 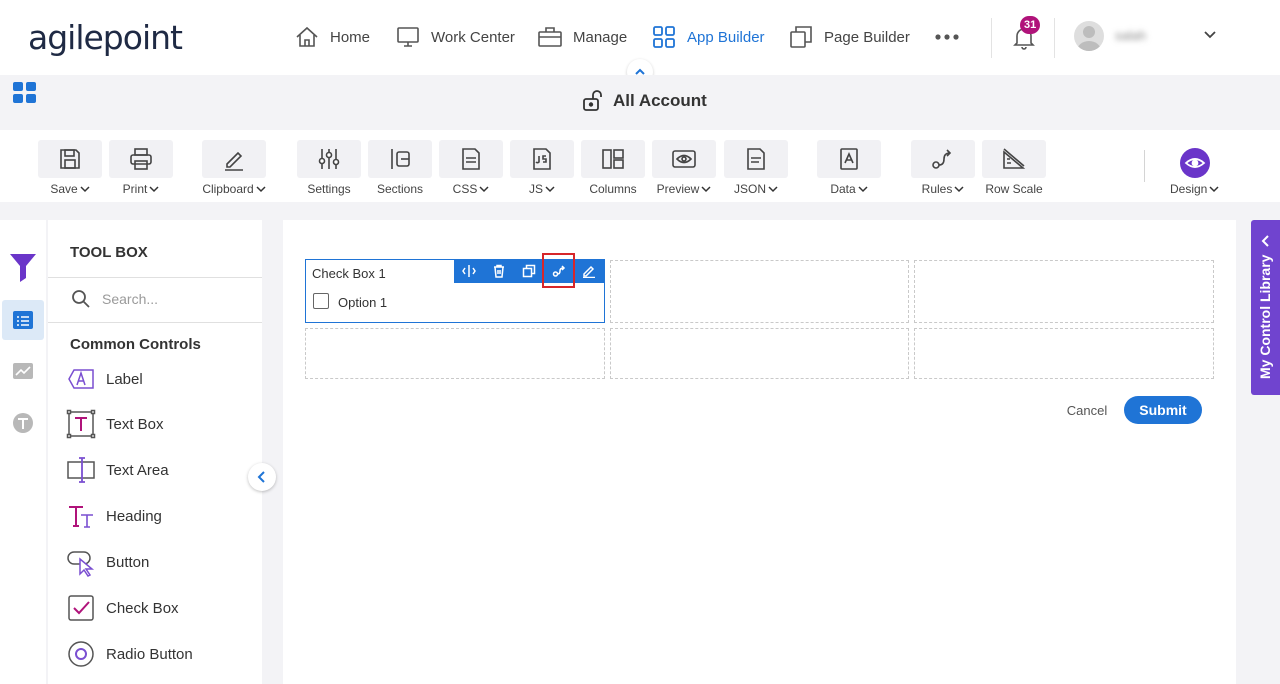 I want to click on toolbar-print-button: Print, so click(x=141, y=168).